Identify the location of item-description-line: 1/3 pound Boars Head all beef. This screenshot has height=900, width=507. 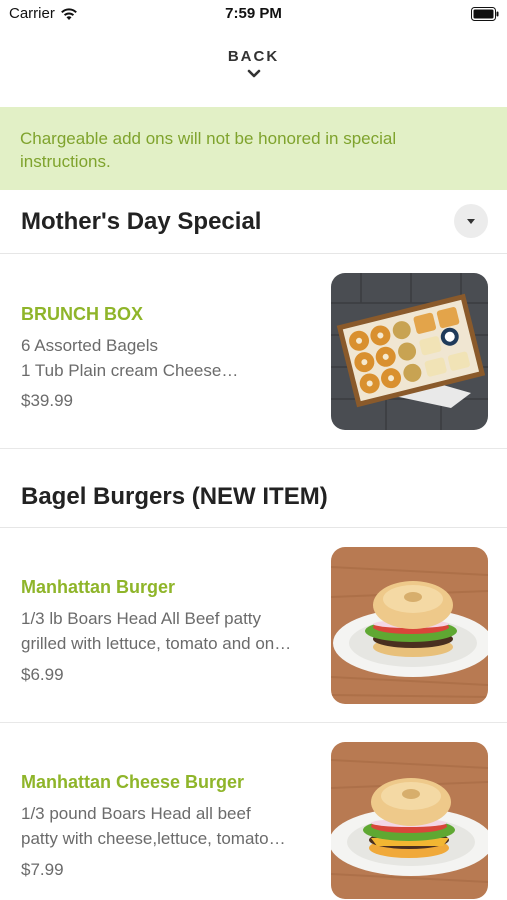
(136, 813).